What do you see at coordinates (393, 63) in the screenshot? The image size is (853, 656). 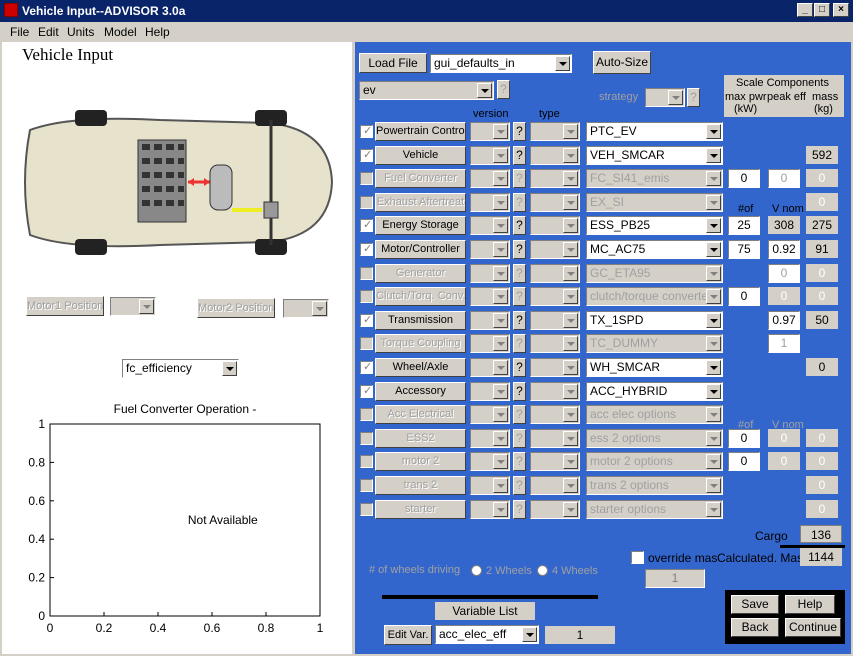 I see `load-file-button: Load File` at bounding box center [393, 63].